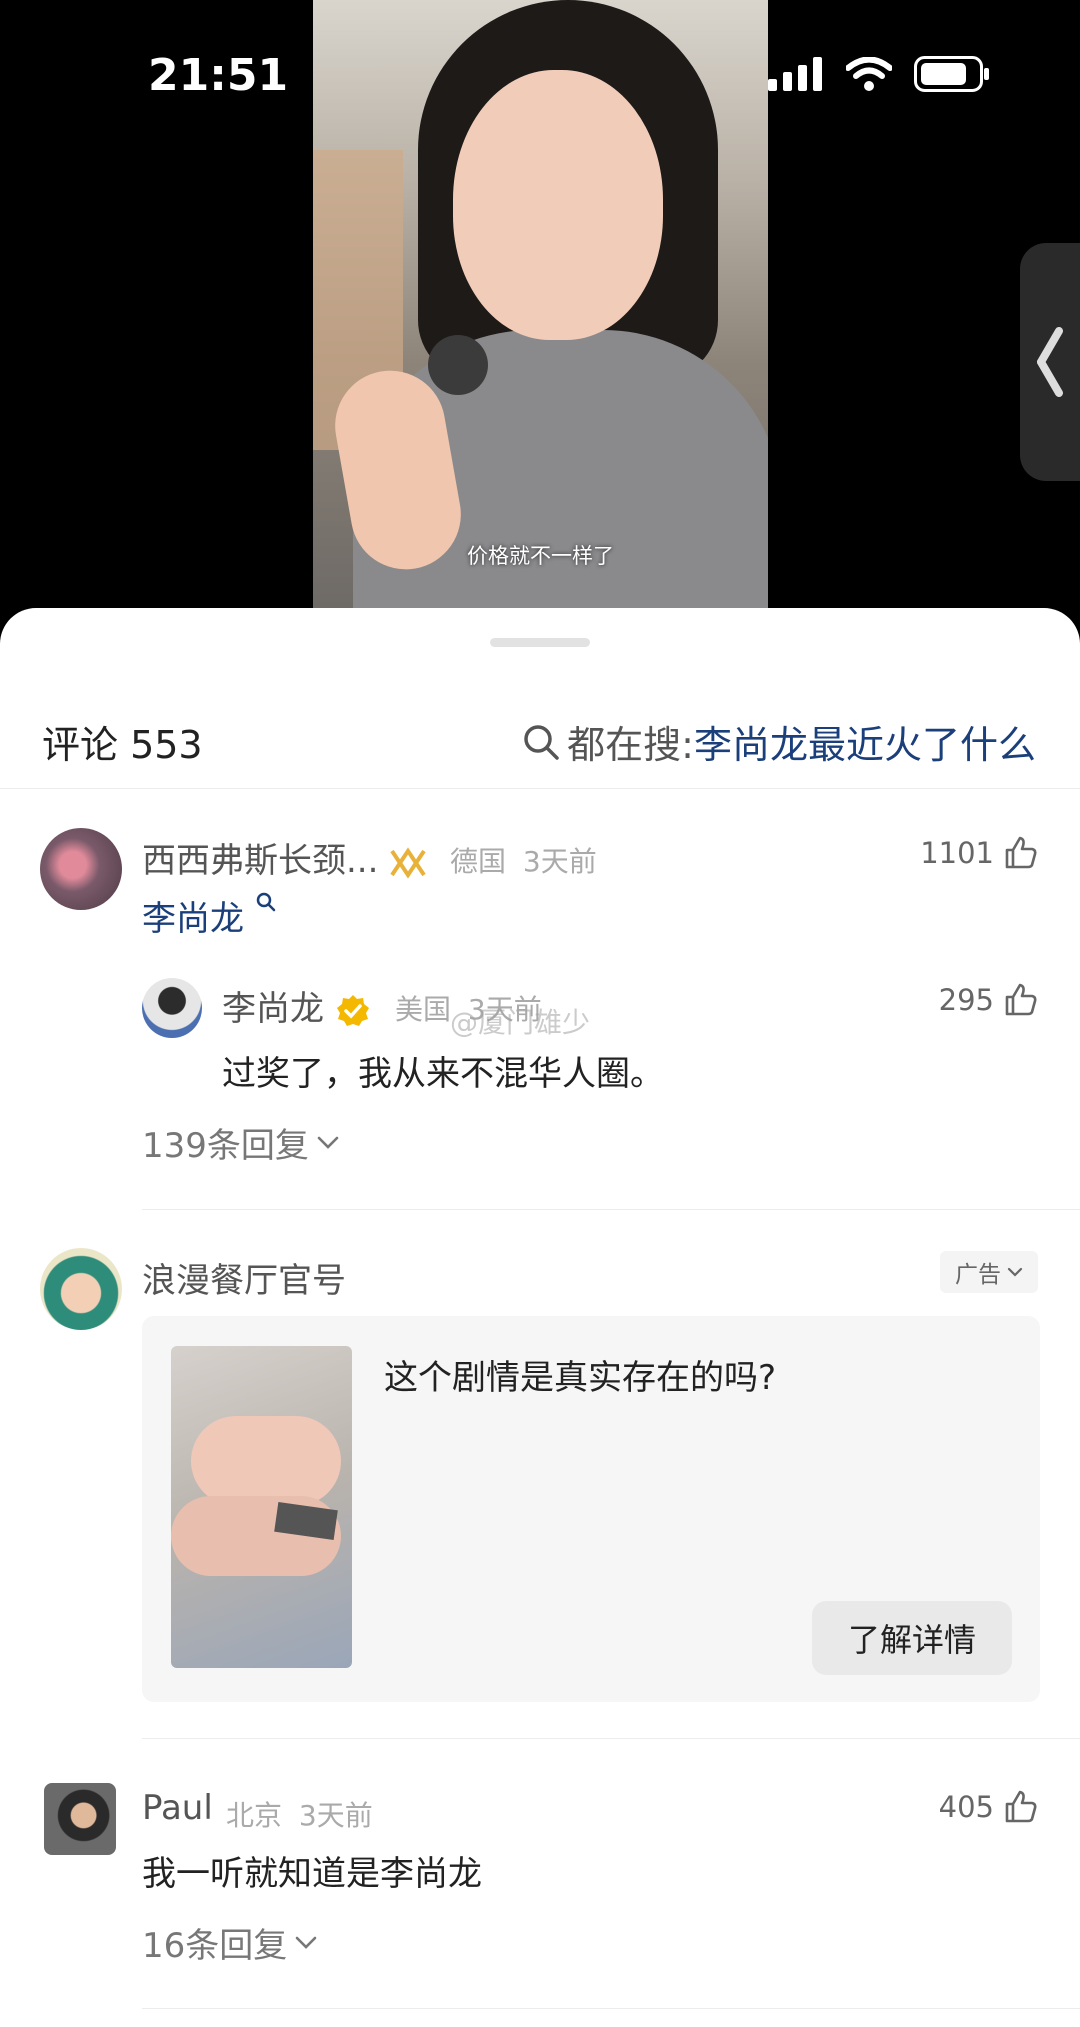 The height and width of the screenshot is (2027, 1080). I want to click on video-player: 价格就不一样了, so click(540, 304).